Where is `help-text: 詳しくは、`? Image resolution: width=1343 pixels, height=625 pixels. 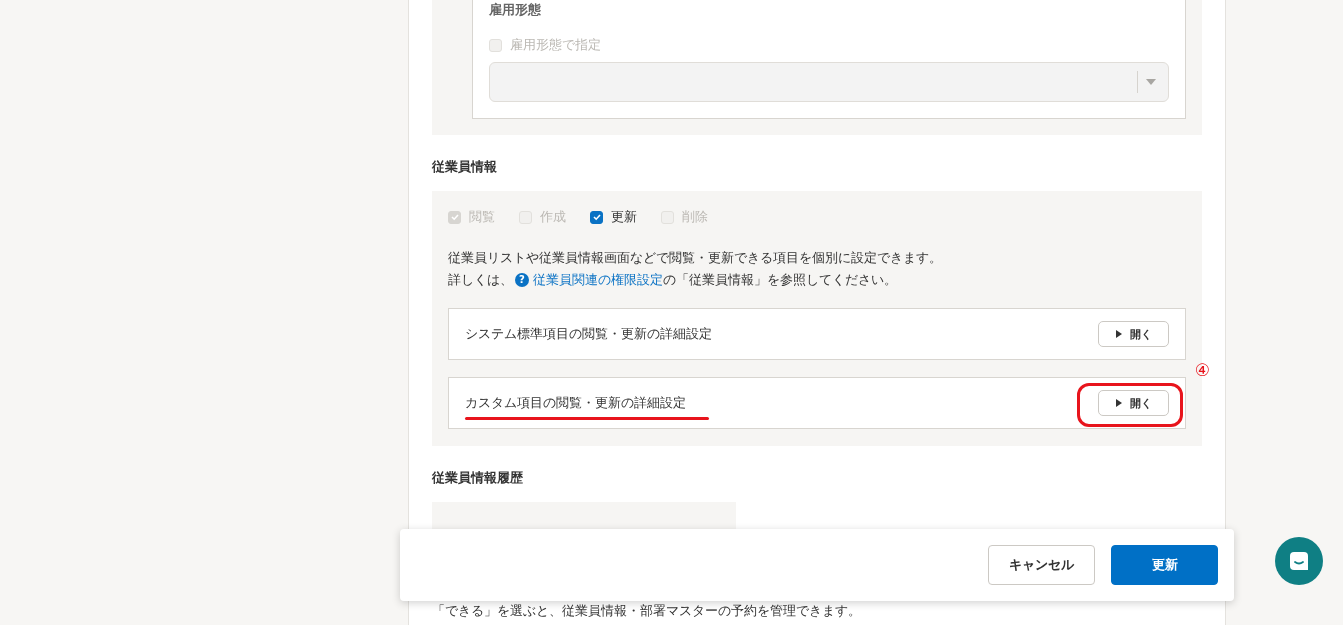
help-text: 詳しくは、 is located at coordinates (480, 280).